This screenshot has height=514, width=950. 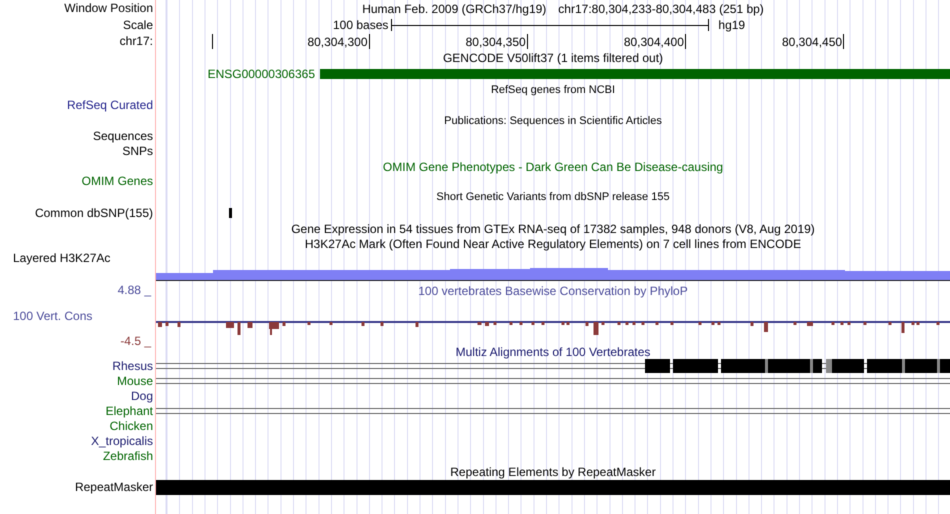 I want to click on assembly-name: hg19, so click(x=732, y=25).